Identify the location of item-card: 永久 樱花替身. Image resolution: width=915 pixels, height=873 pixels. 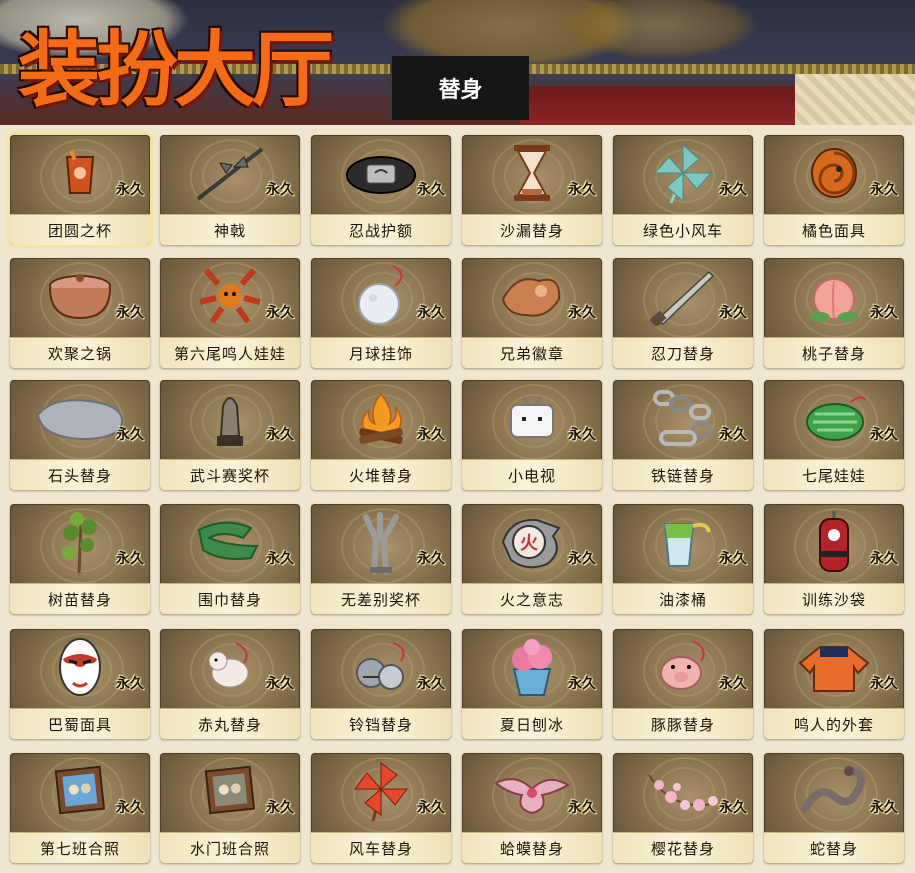
(683, 808).